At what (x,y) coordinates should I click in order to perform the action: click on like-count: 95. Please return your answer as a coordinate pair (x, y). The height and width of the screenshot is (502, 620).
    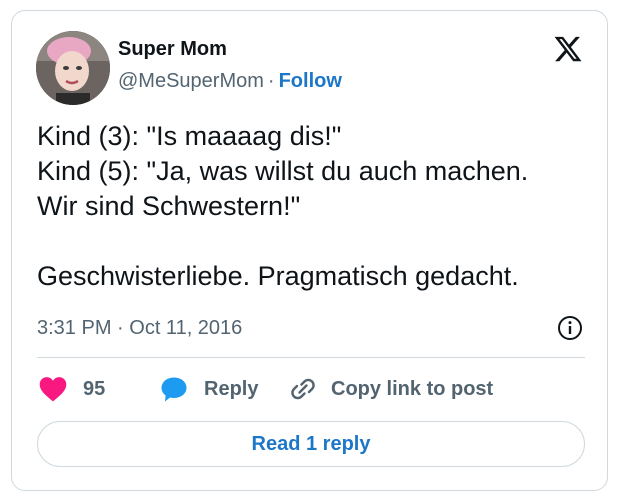
    Looking at the image, I should click on (94, 388).